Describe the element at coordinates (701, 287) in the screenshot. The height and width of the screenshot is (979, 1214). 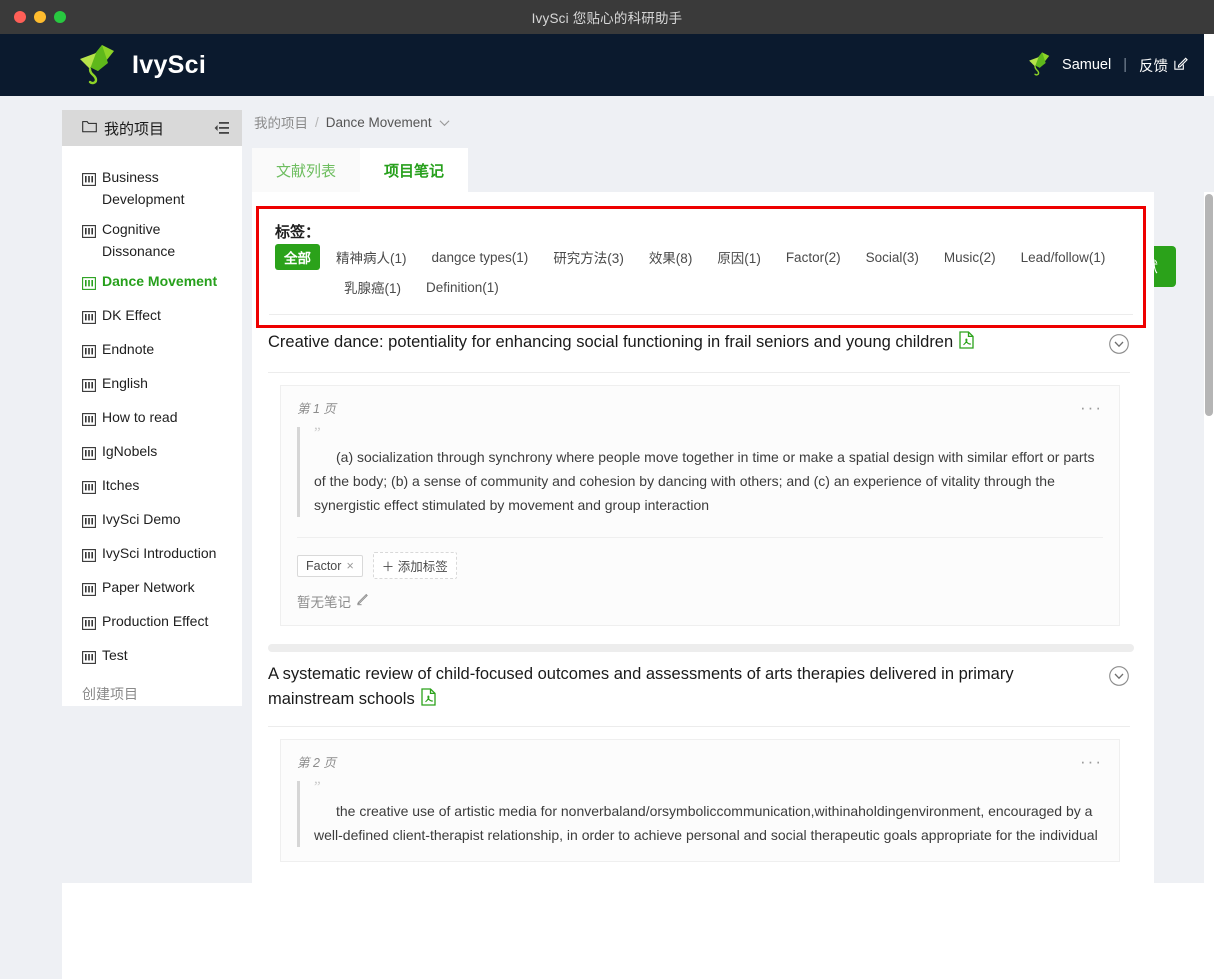
I see `tag-filter-row-2: 乳腺癌(1) Definition(1)` at that location.